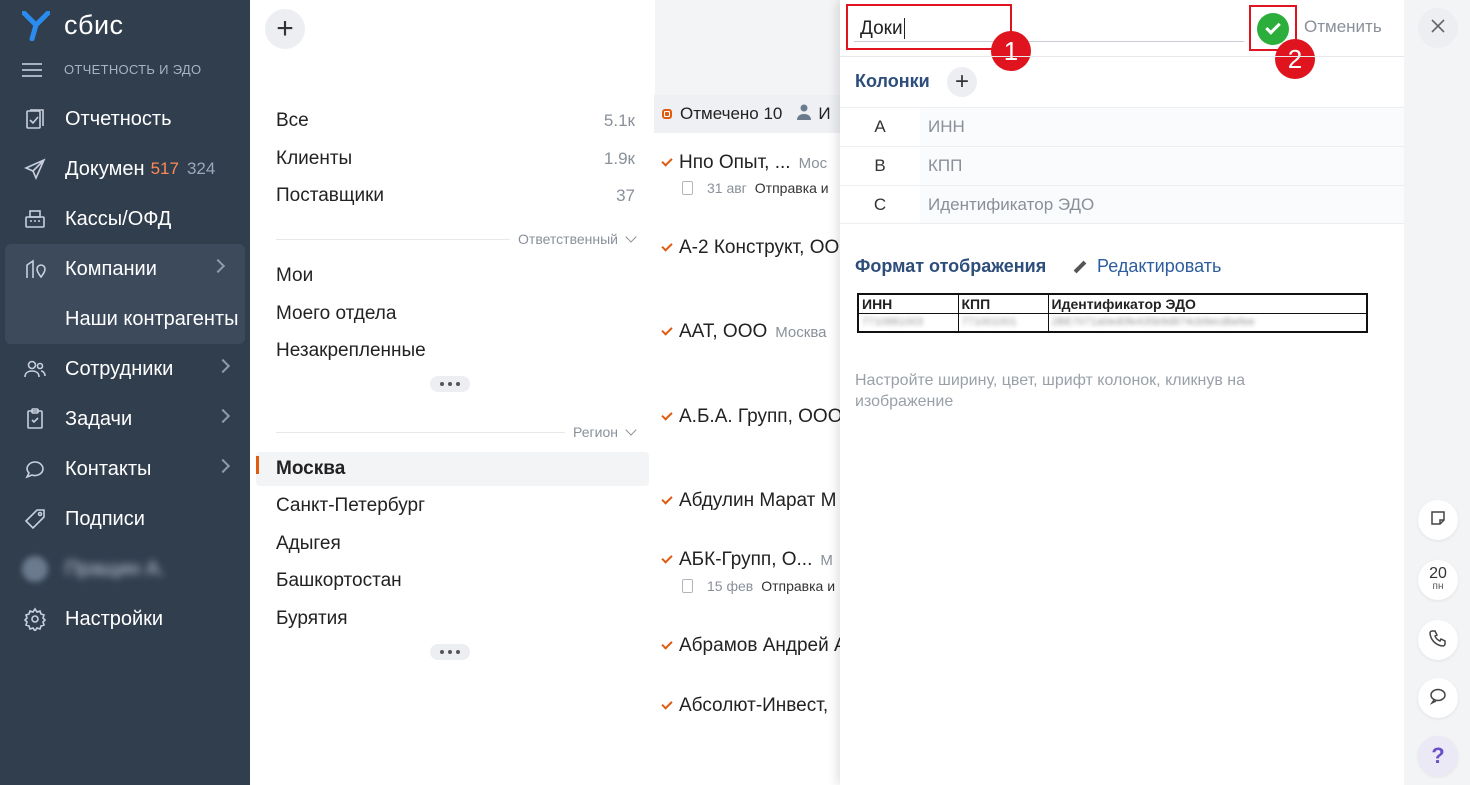 The image size is (1470, 785). What do you see at coordinates (35, 419) in the screenshot?
I see `clipboard-icon` at bounding box center [35, 419].